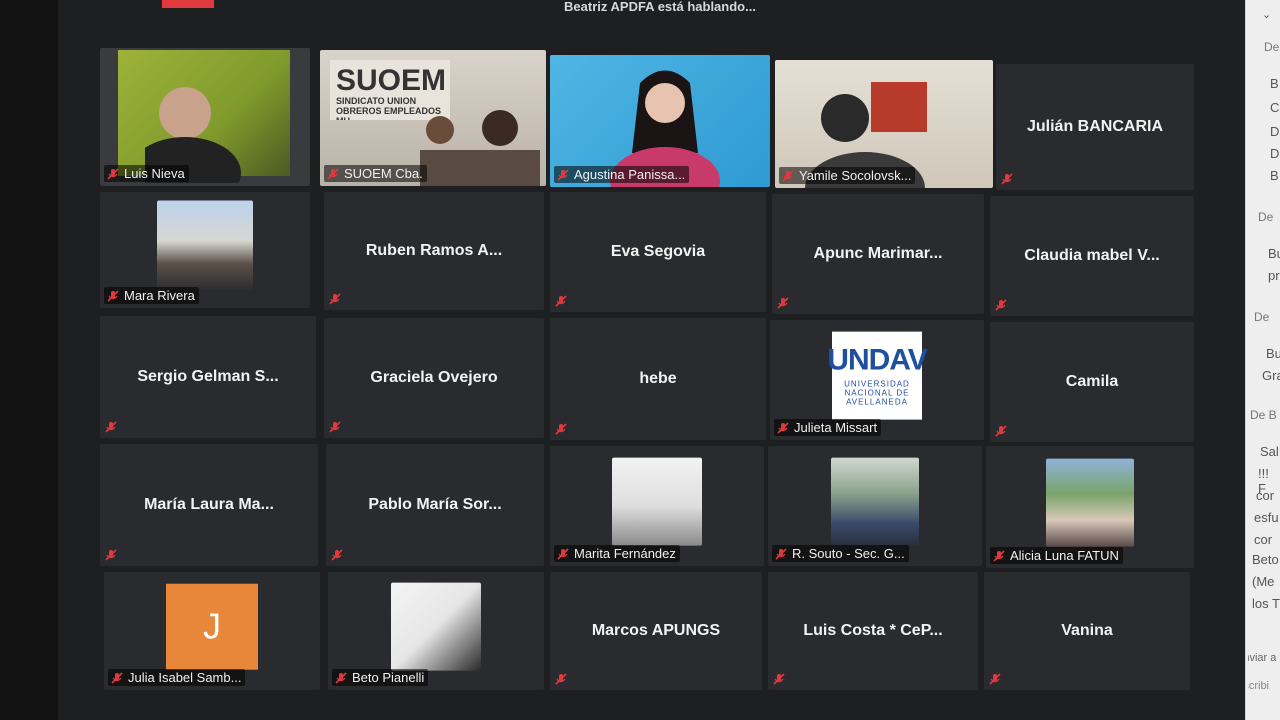  What do you see at coordinates (436, 631) in the screenshot?
I see `participant-tile: Beto Pianelli` at bounding box center [436, 631].